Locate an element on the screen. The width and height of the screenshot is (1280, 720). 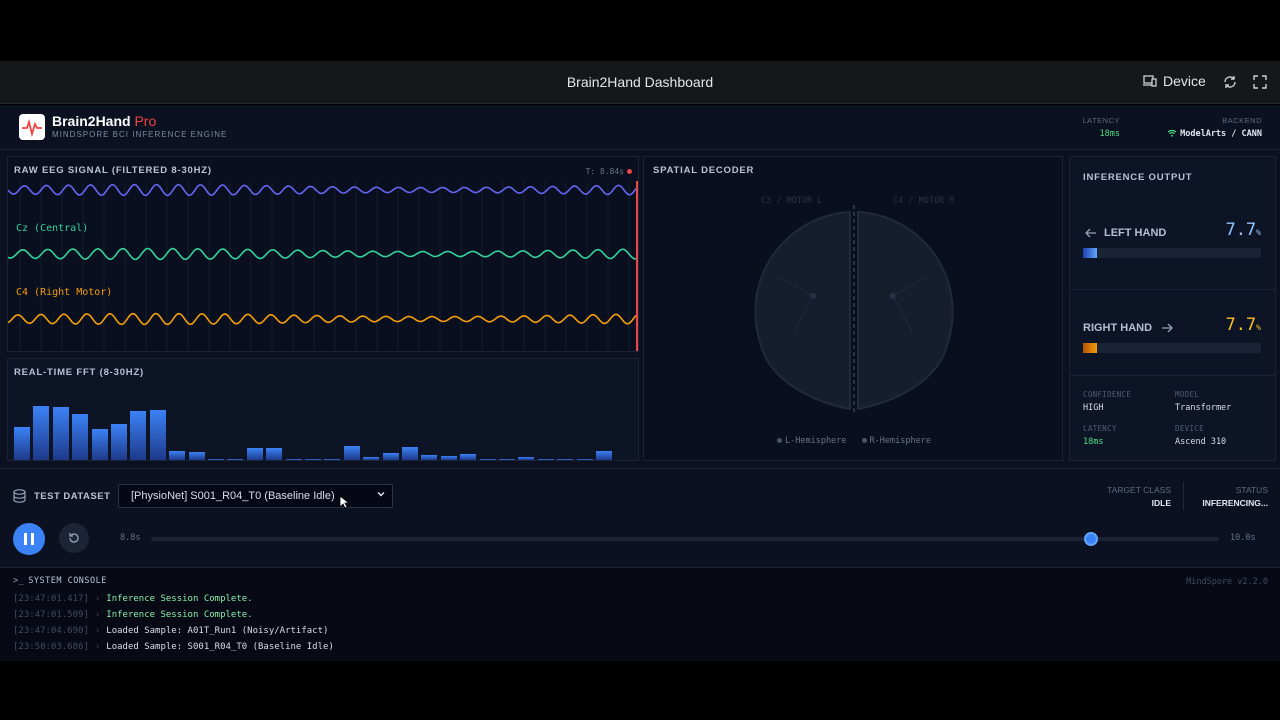
recording-dot-icon is located at coordinates (629, 171).